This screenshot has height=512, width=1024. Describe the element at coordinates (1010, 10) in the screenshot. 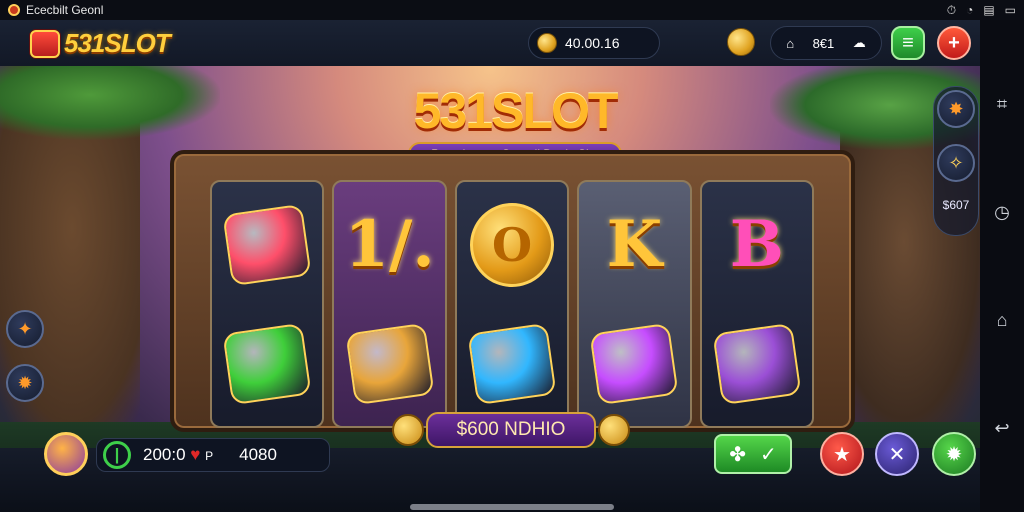

I see `battery-icon: ▭` at that location.